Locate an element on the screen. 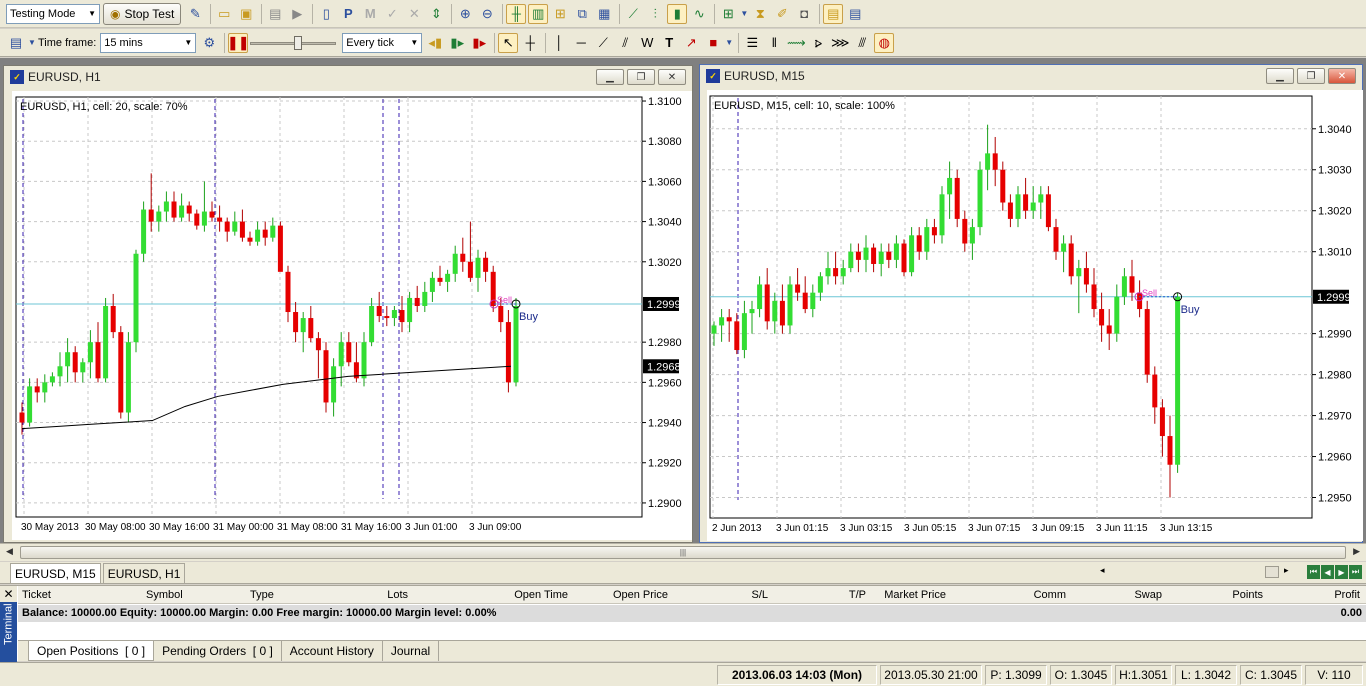 Image resolution: width=1366 pixels, height=686 pixels. column-header: S/L is located at coordinates (759, 595).